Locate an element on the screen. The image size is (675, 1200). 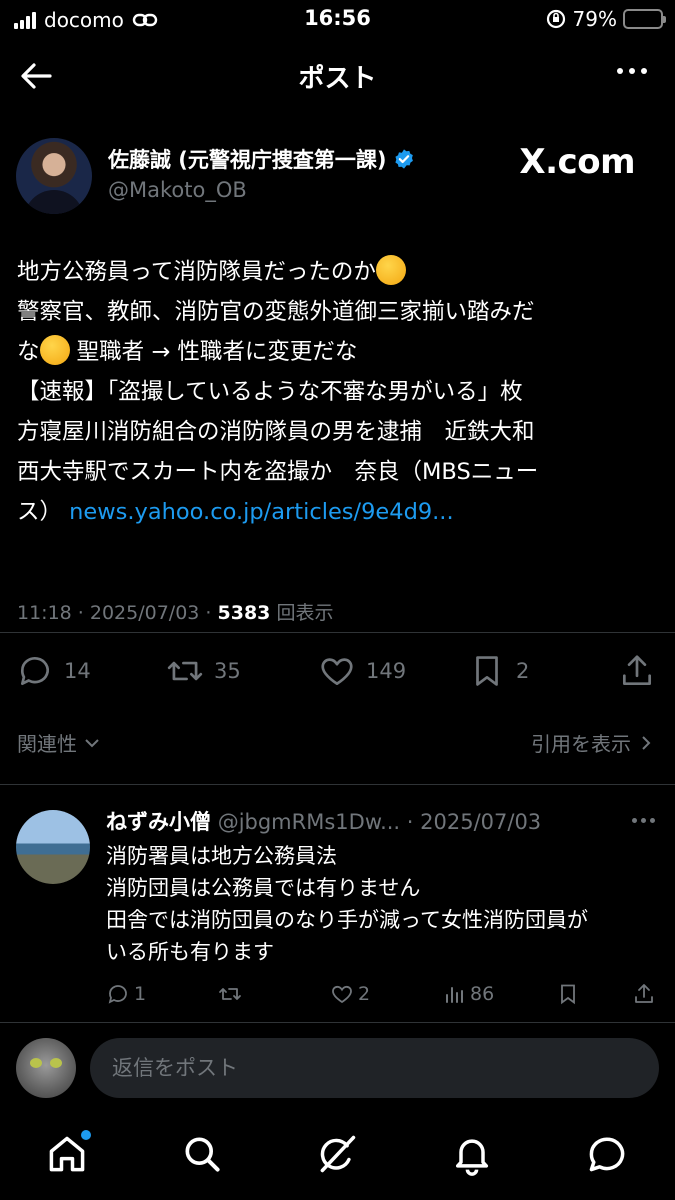
post-line: 西大寺駅でスカート内を盗撮か 奈良（MBSニュー is located at coordinates (278, 472).